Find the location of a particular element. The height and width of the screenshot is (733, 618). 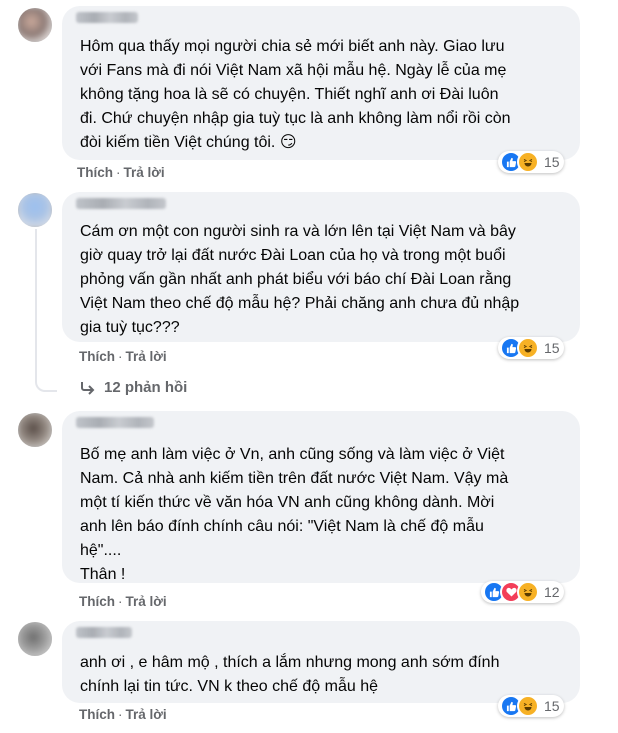

view-replies-button: 12 phản hồi is located at coordinates (133, 387).